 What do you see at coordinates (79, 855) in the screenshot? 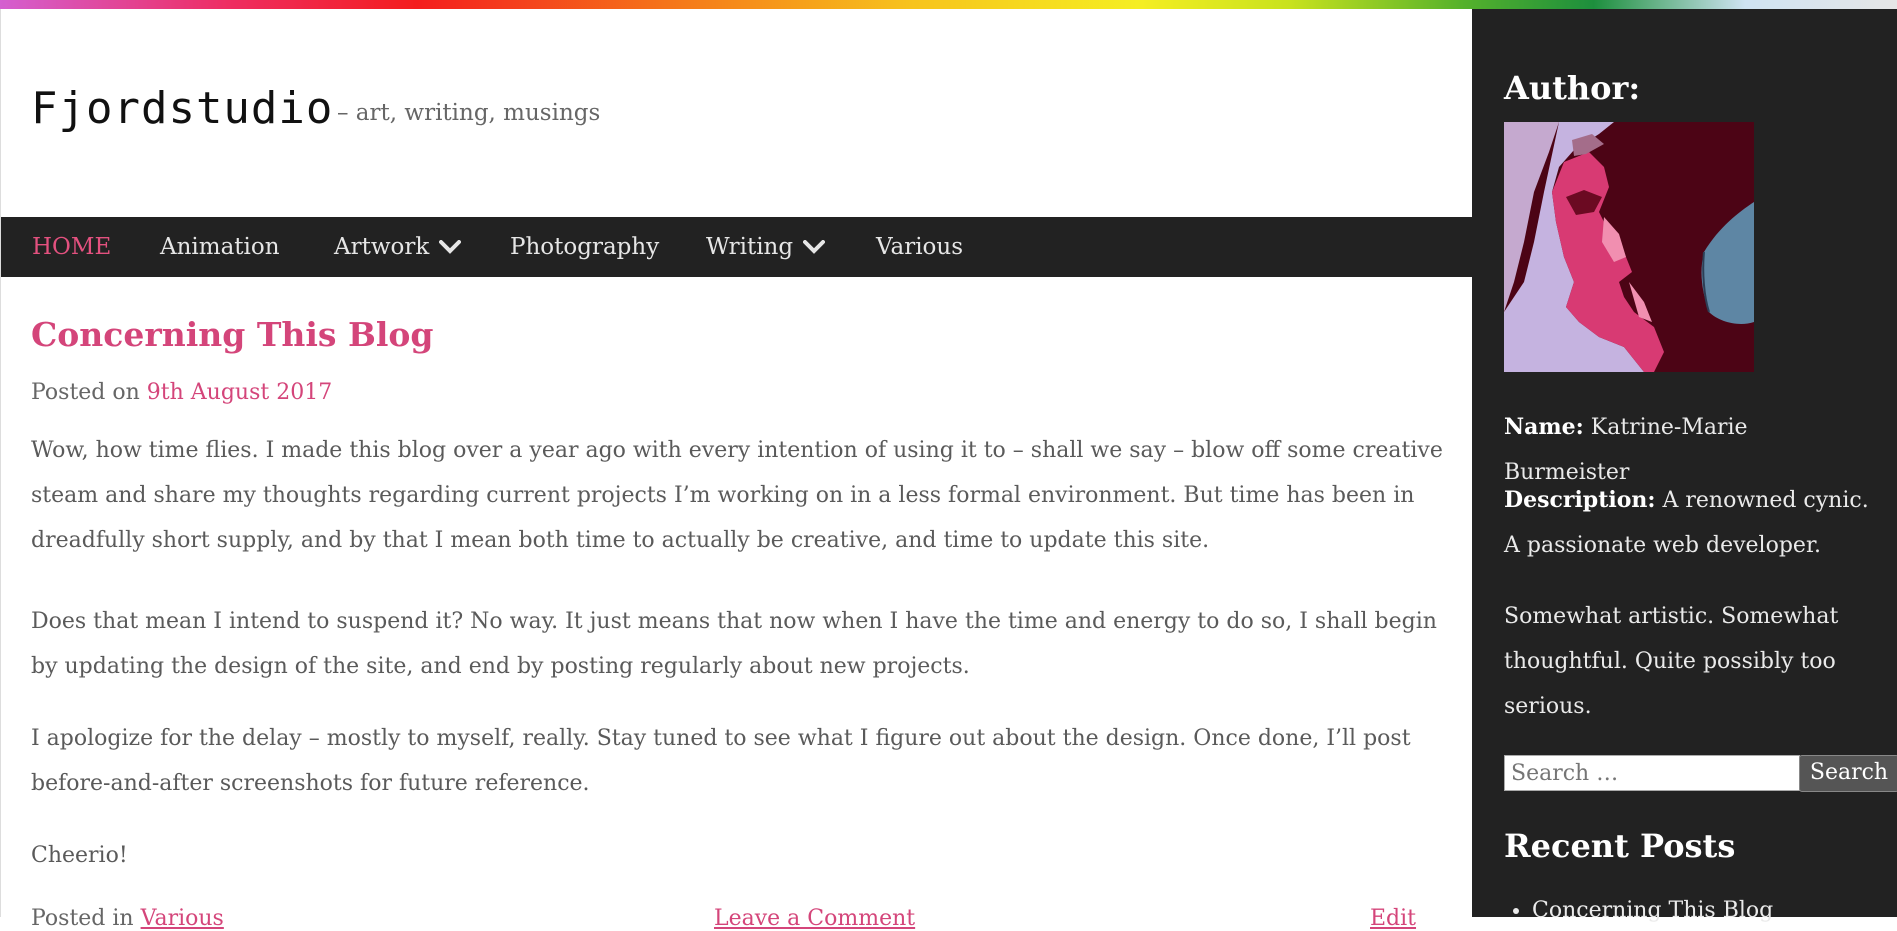
I see `post-paragraph: Cheerio!` at bounding box center [79, 855].